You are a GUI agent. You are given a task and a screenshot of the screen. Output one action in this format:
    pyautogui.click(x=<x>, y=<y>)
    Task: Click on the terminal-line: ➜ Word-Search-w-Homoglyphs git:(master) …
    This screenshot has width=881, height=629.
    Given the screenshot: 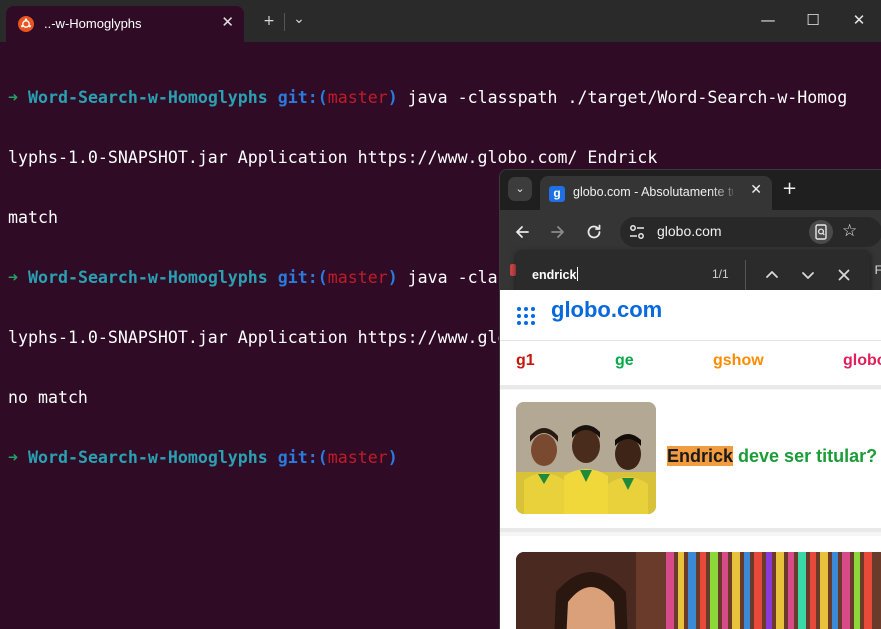 What is the action you would take?
    pyautogui.click(x=427, y=98)
    